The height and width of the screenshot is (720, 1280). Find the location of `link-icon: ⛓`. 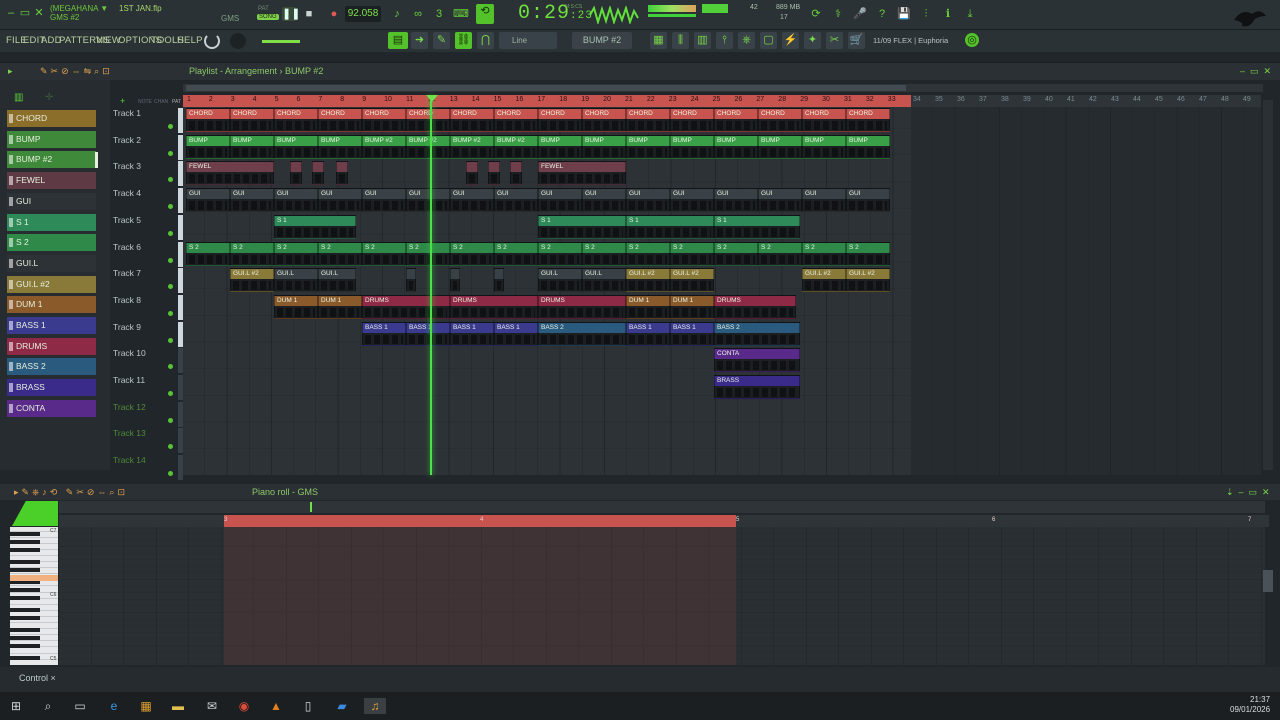

link-icon: ⛓ is located at coordinates (463, 40).